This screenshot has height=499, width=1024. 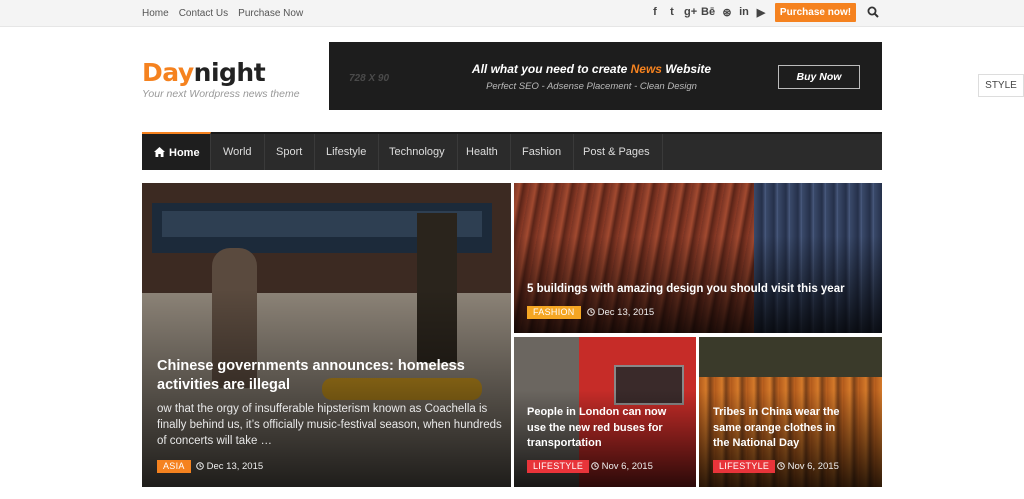 What do you see at coordinates (238, 152) in the screenshot?
I see `nav-item-world: World` at bounding box center [238, 152].